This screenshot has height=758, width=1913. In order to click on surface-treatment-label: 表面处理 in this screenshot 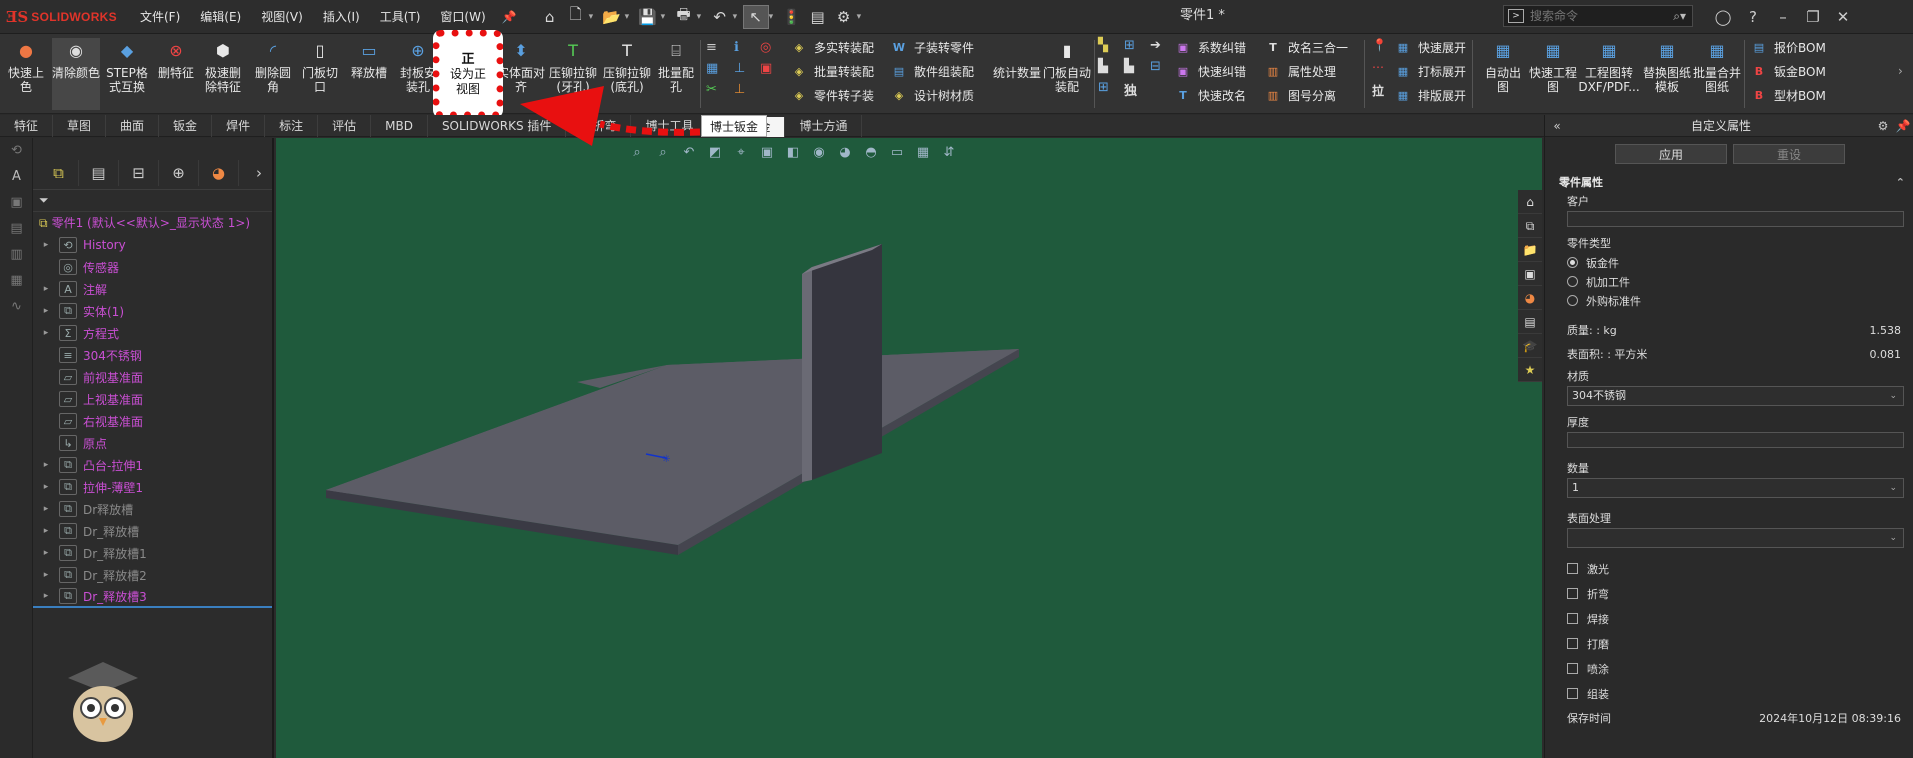, I will do `click(1589, 518)`.